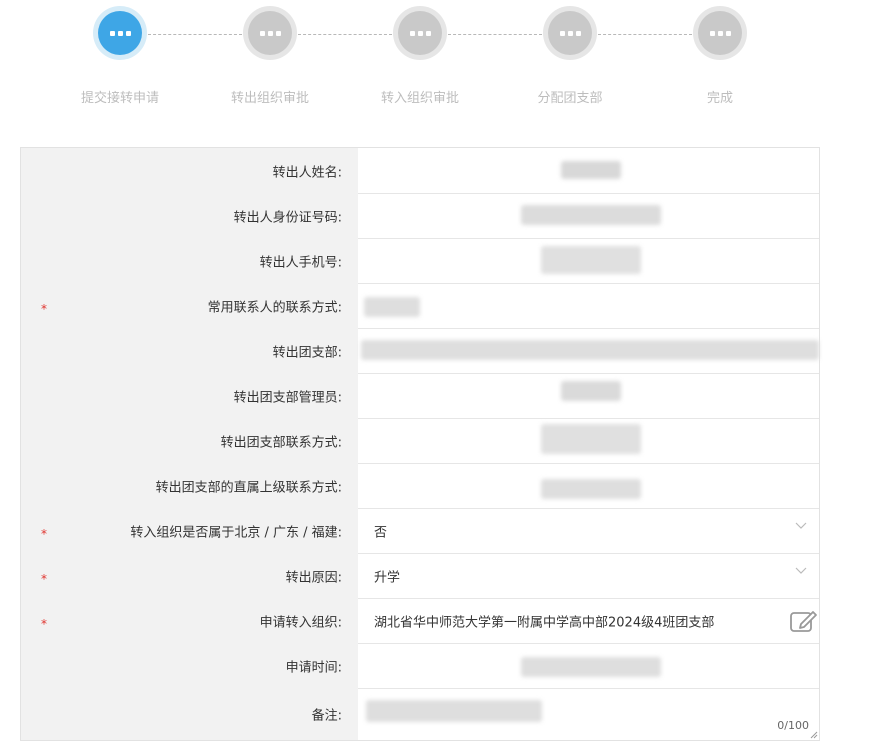  I want to click on superior-contact-value, so click(588, 485).